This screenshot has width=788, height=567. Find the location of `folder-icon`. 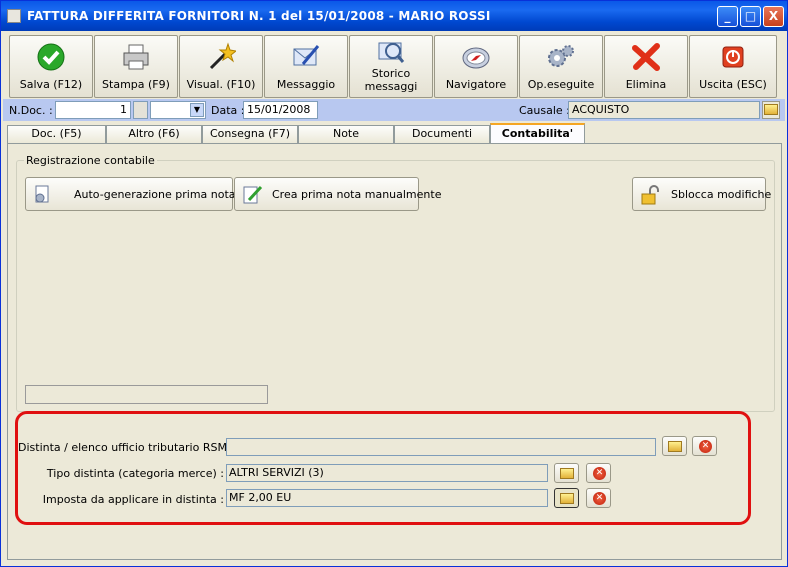

folder-icon is located at coordinates (771, 109).